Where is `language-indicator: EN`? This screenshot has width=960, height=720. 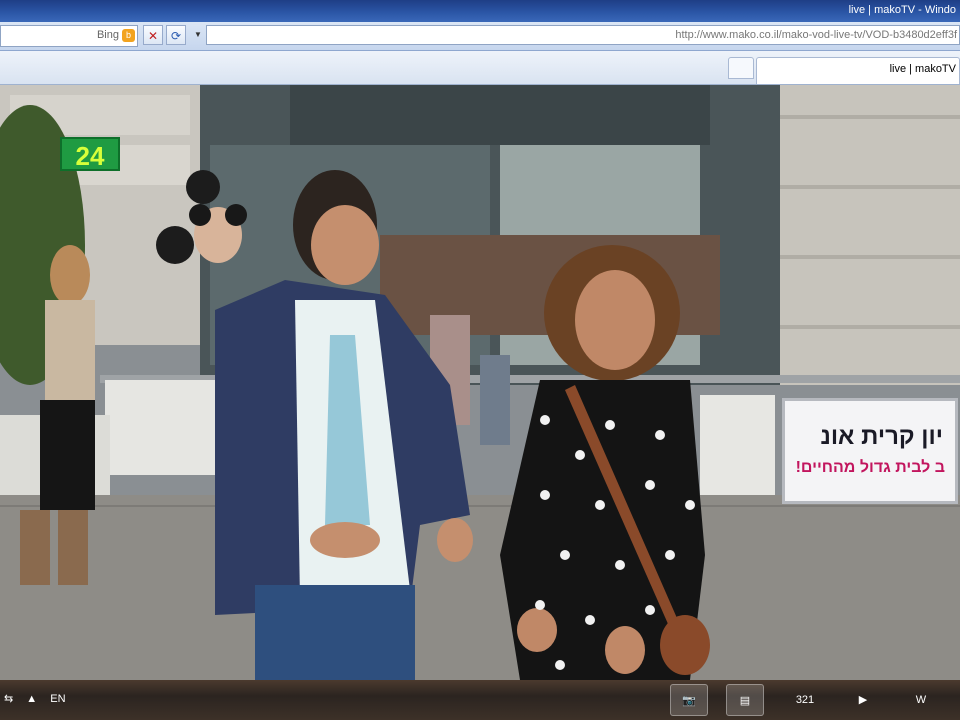
language-indicator: EN is located at coordinates (57, 699).